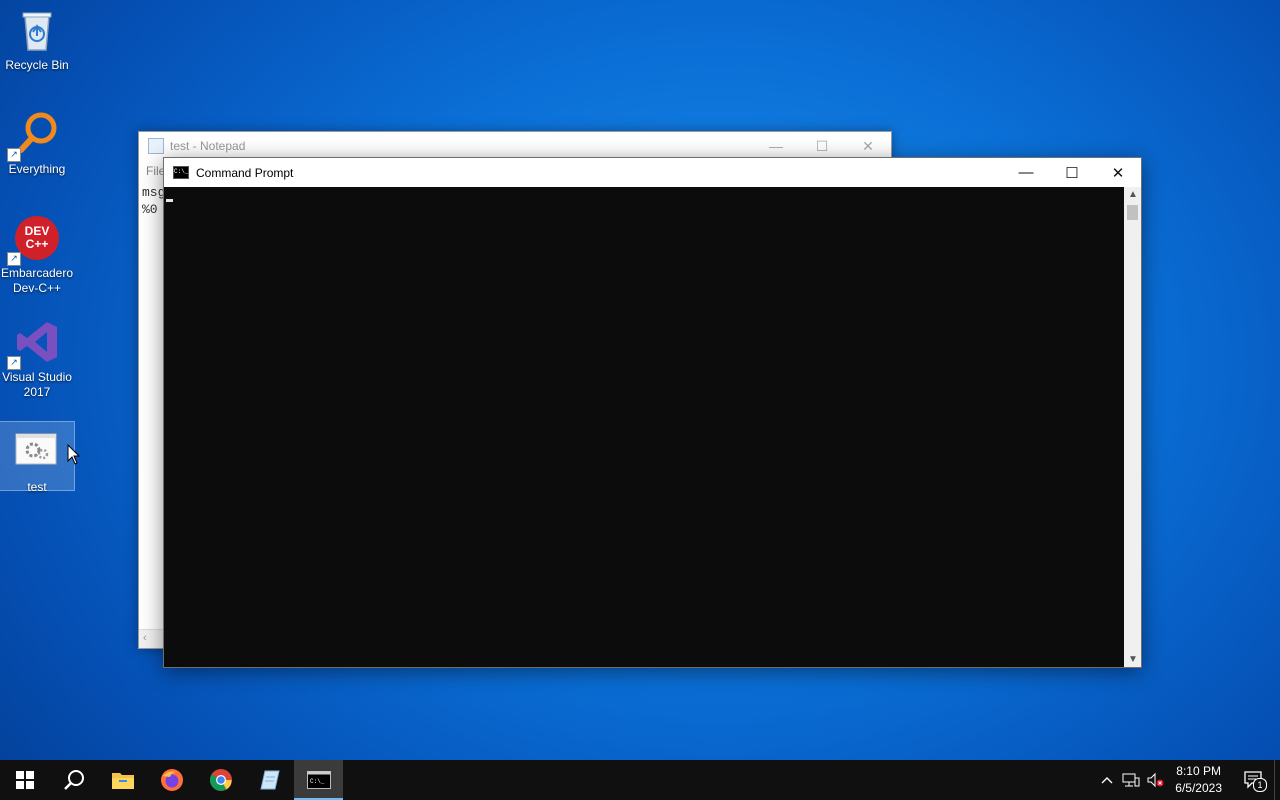 Image resolution: width=1280 pixels, height=800 pixels. I want to click on desktop-icon-everything: ↗ Everything, so click(37, 140).